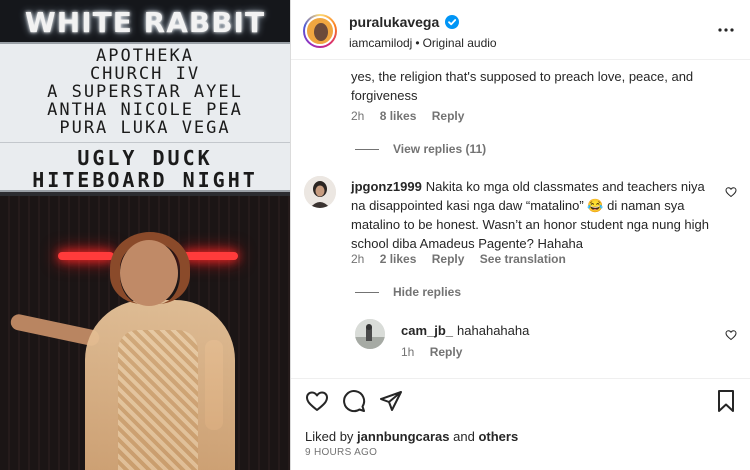  Describe the element at coordinates (145, 74) in the screenshot. I see `marquee-line: CHURCH IV` at that location.